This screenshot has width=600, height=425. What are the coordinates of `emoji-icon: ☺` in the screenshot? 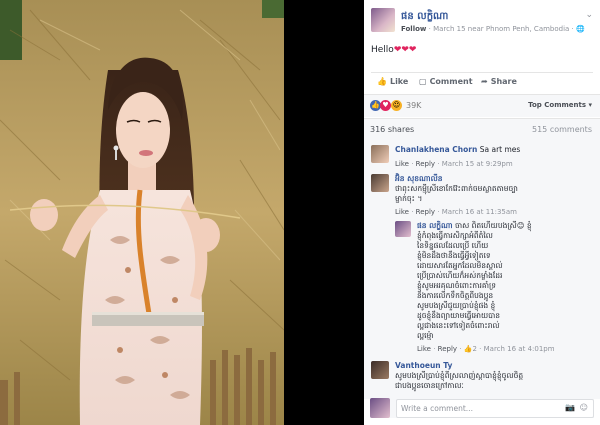 It's located at (584, 407).